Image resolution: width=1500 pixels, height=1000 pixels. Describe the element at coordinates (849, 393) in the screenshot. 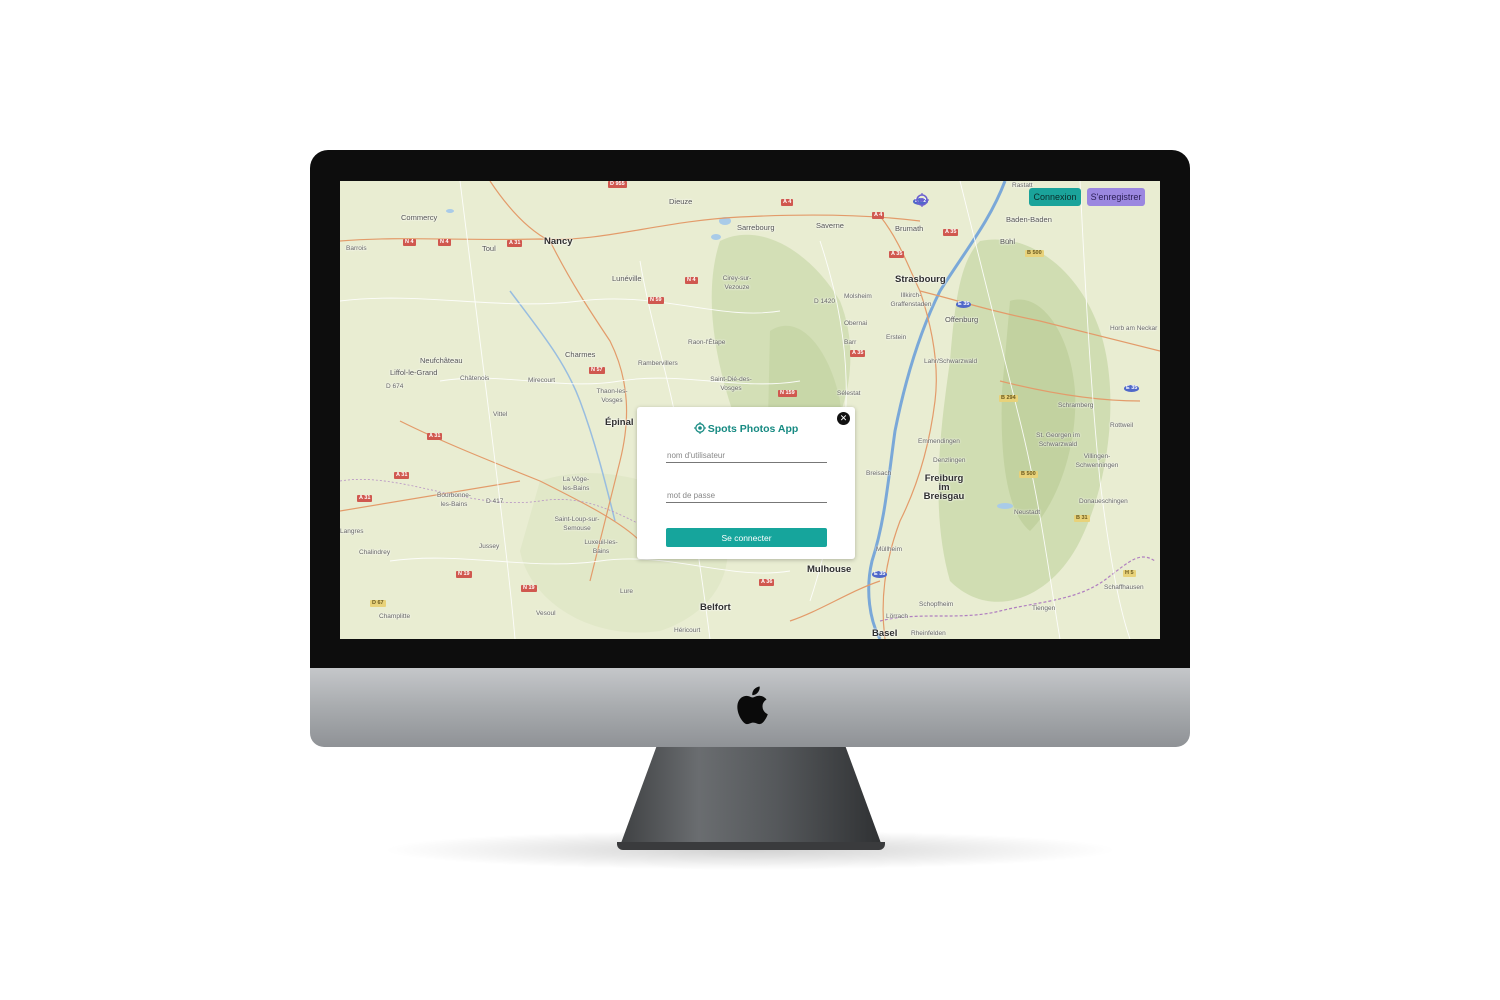

I see `map-label: Sélestat` at that location.